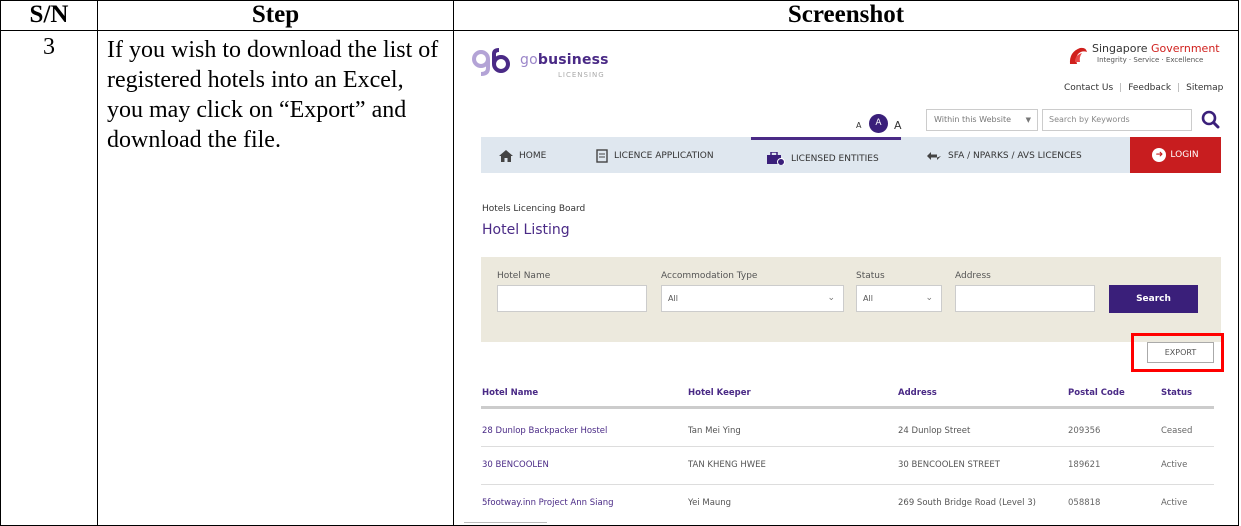 The width and height of the screenshot is (1241, 526). I want to click on column-postal-code: Postal Code, so click(1096, 393).